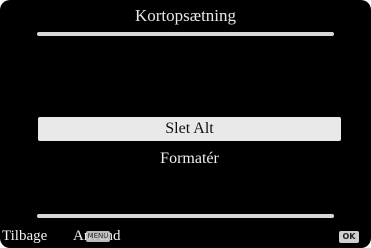 The width and height of the screenshot is (371, 248). What do you see at coordinates (185, 15) in the screenshot?
I see `screen-title: Kortopsætning` at bounding box center [185, 15].